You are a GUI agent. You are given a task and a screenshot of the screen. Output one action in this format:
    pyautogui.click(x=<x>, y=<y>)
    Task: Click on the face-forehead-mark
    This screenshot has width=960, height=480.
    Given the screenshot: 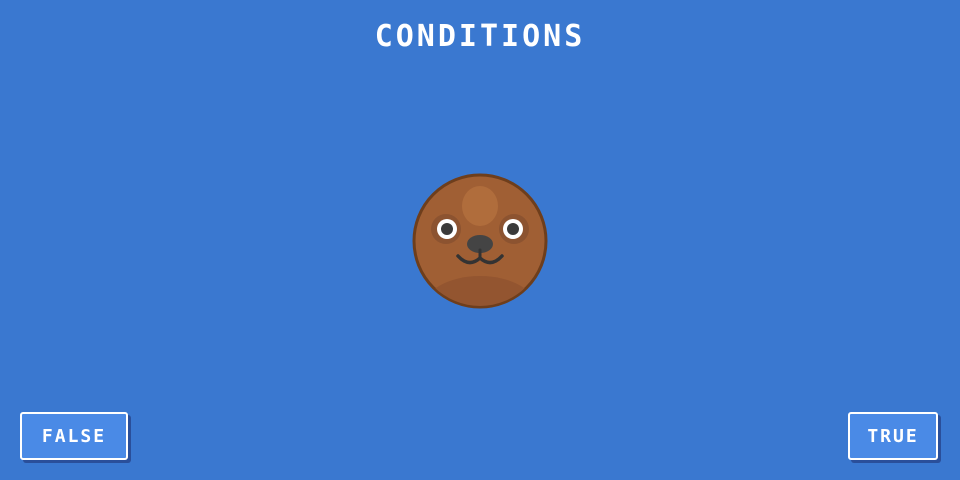 What is the action you would take?
    pyautogui.click(x=480, y=206)
    